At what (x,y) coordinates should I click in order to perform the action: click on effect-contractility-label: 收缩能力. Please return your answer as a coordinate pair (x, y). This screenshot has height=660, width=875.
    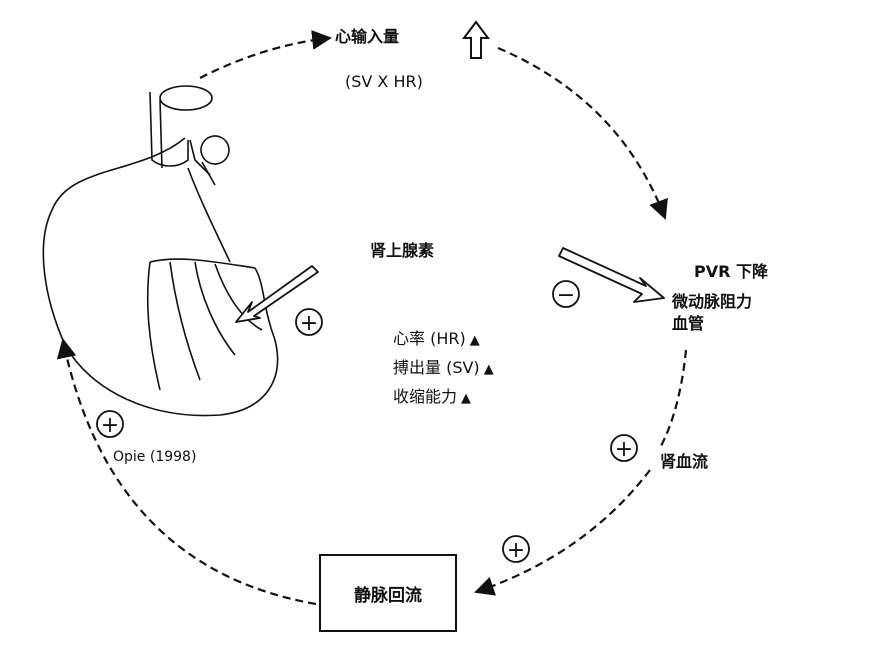
    Looking at the image, I should click on (425, 396).